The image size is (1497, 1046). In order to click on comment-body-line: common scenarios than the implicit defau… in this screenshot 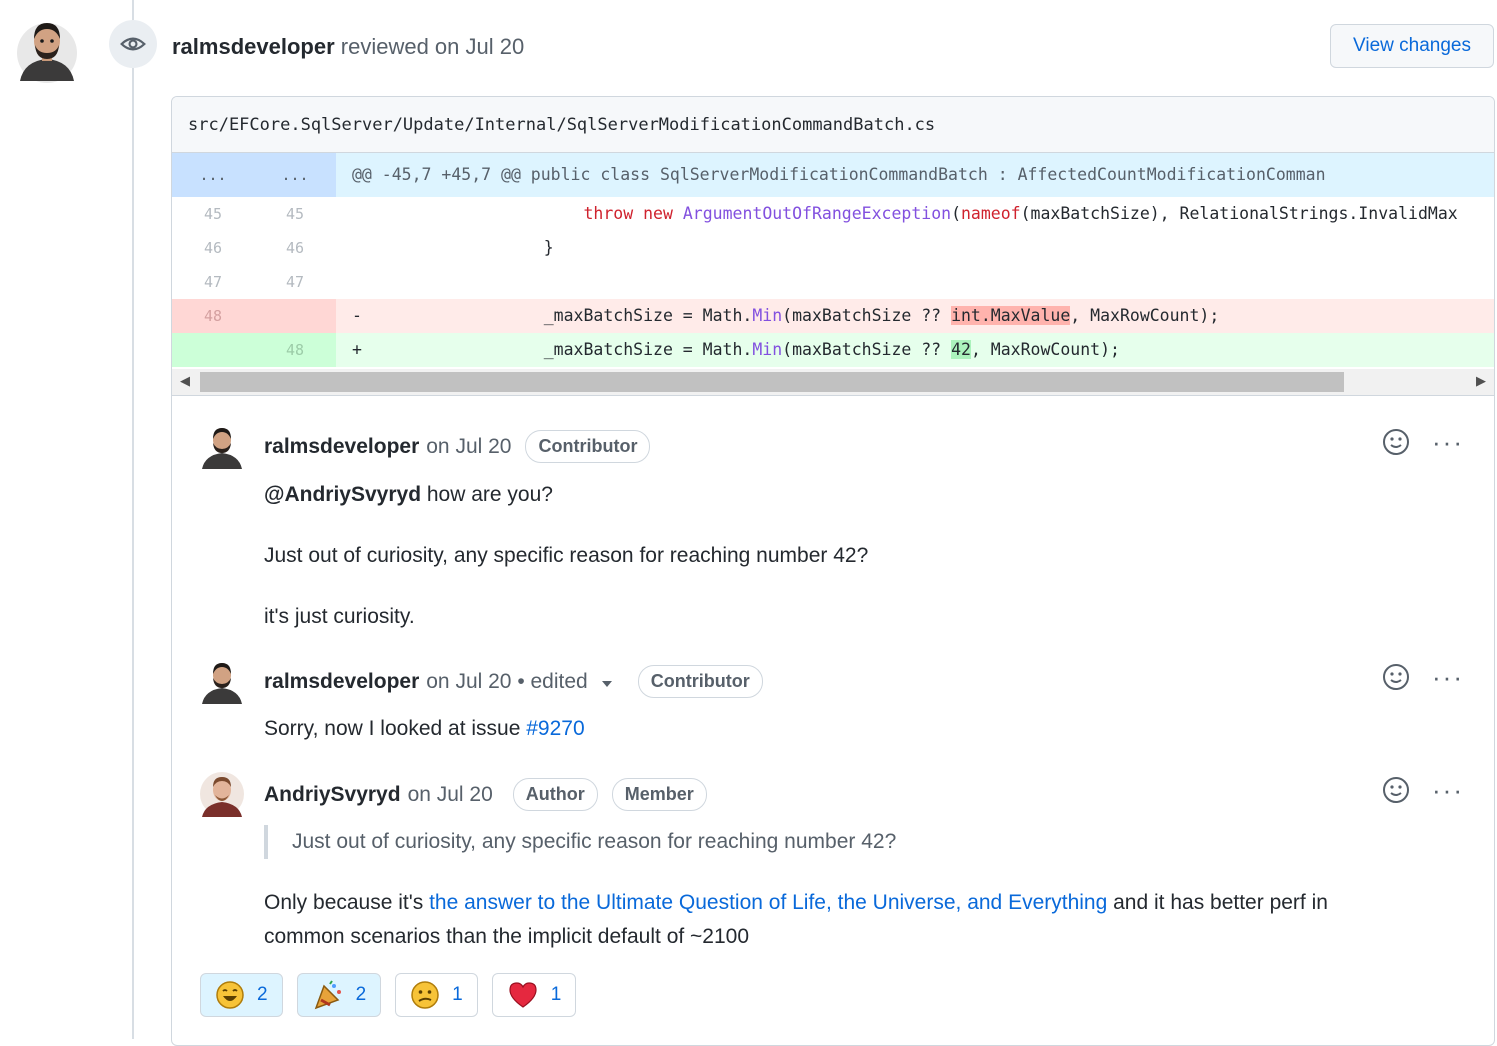, I will do `click(507, 936)`.